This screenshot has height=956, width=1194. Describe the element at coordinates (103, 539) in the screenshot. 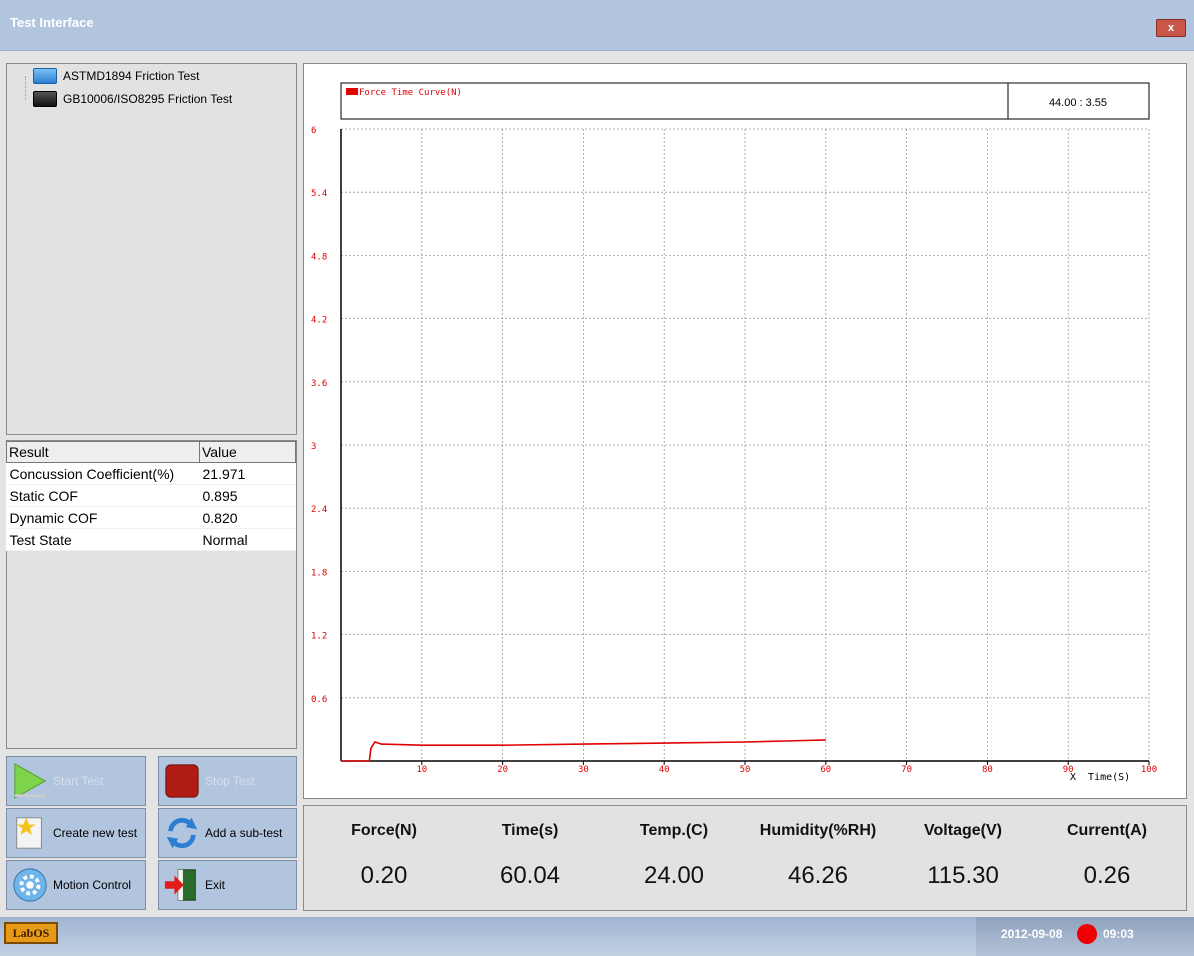

I see `result-name: Test State` at that location.